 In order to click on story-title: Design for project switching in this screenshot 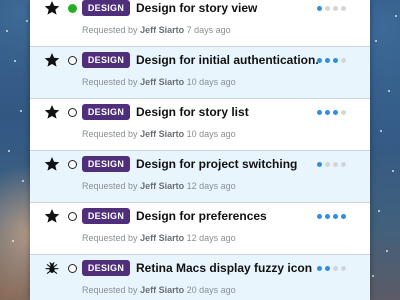, I will do `click(227, 164)`.